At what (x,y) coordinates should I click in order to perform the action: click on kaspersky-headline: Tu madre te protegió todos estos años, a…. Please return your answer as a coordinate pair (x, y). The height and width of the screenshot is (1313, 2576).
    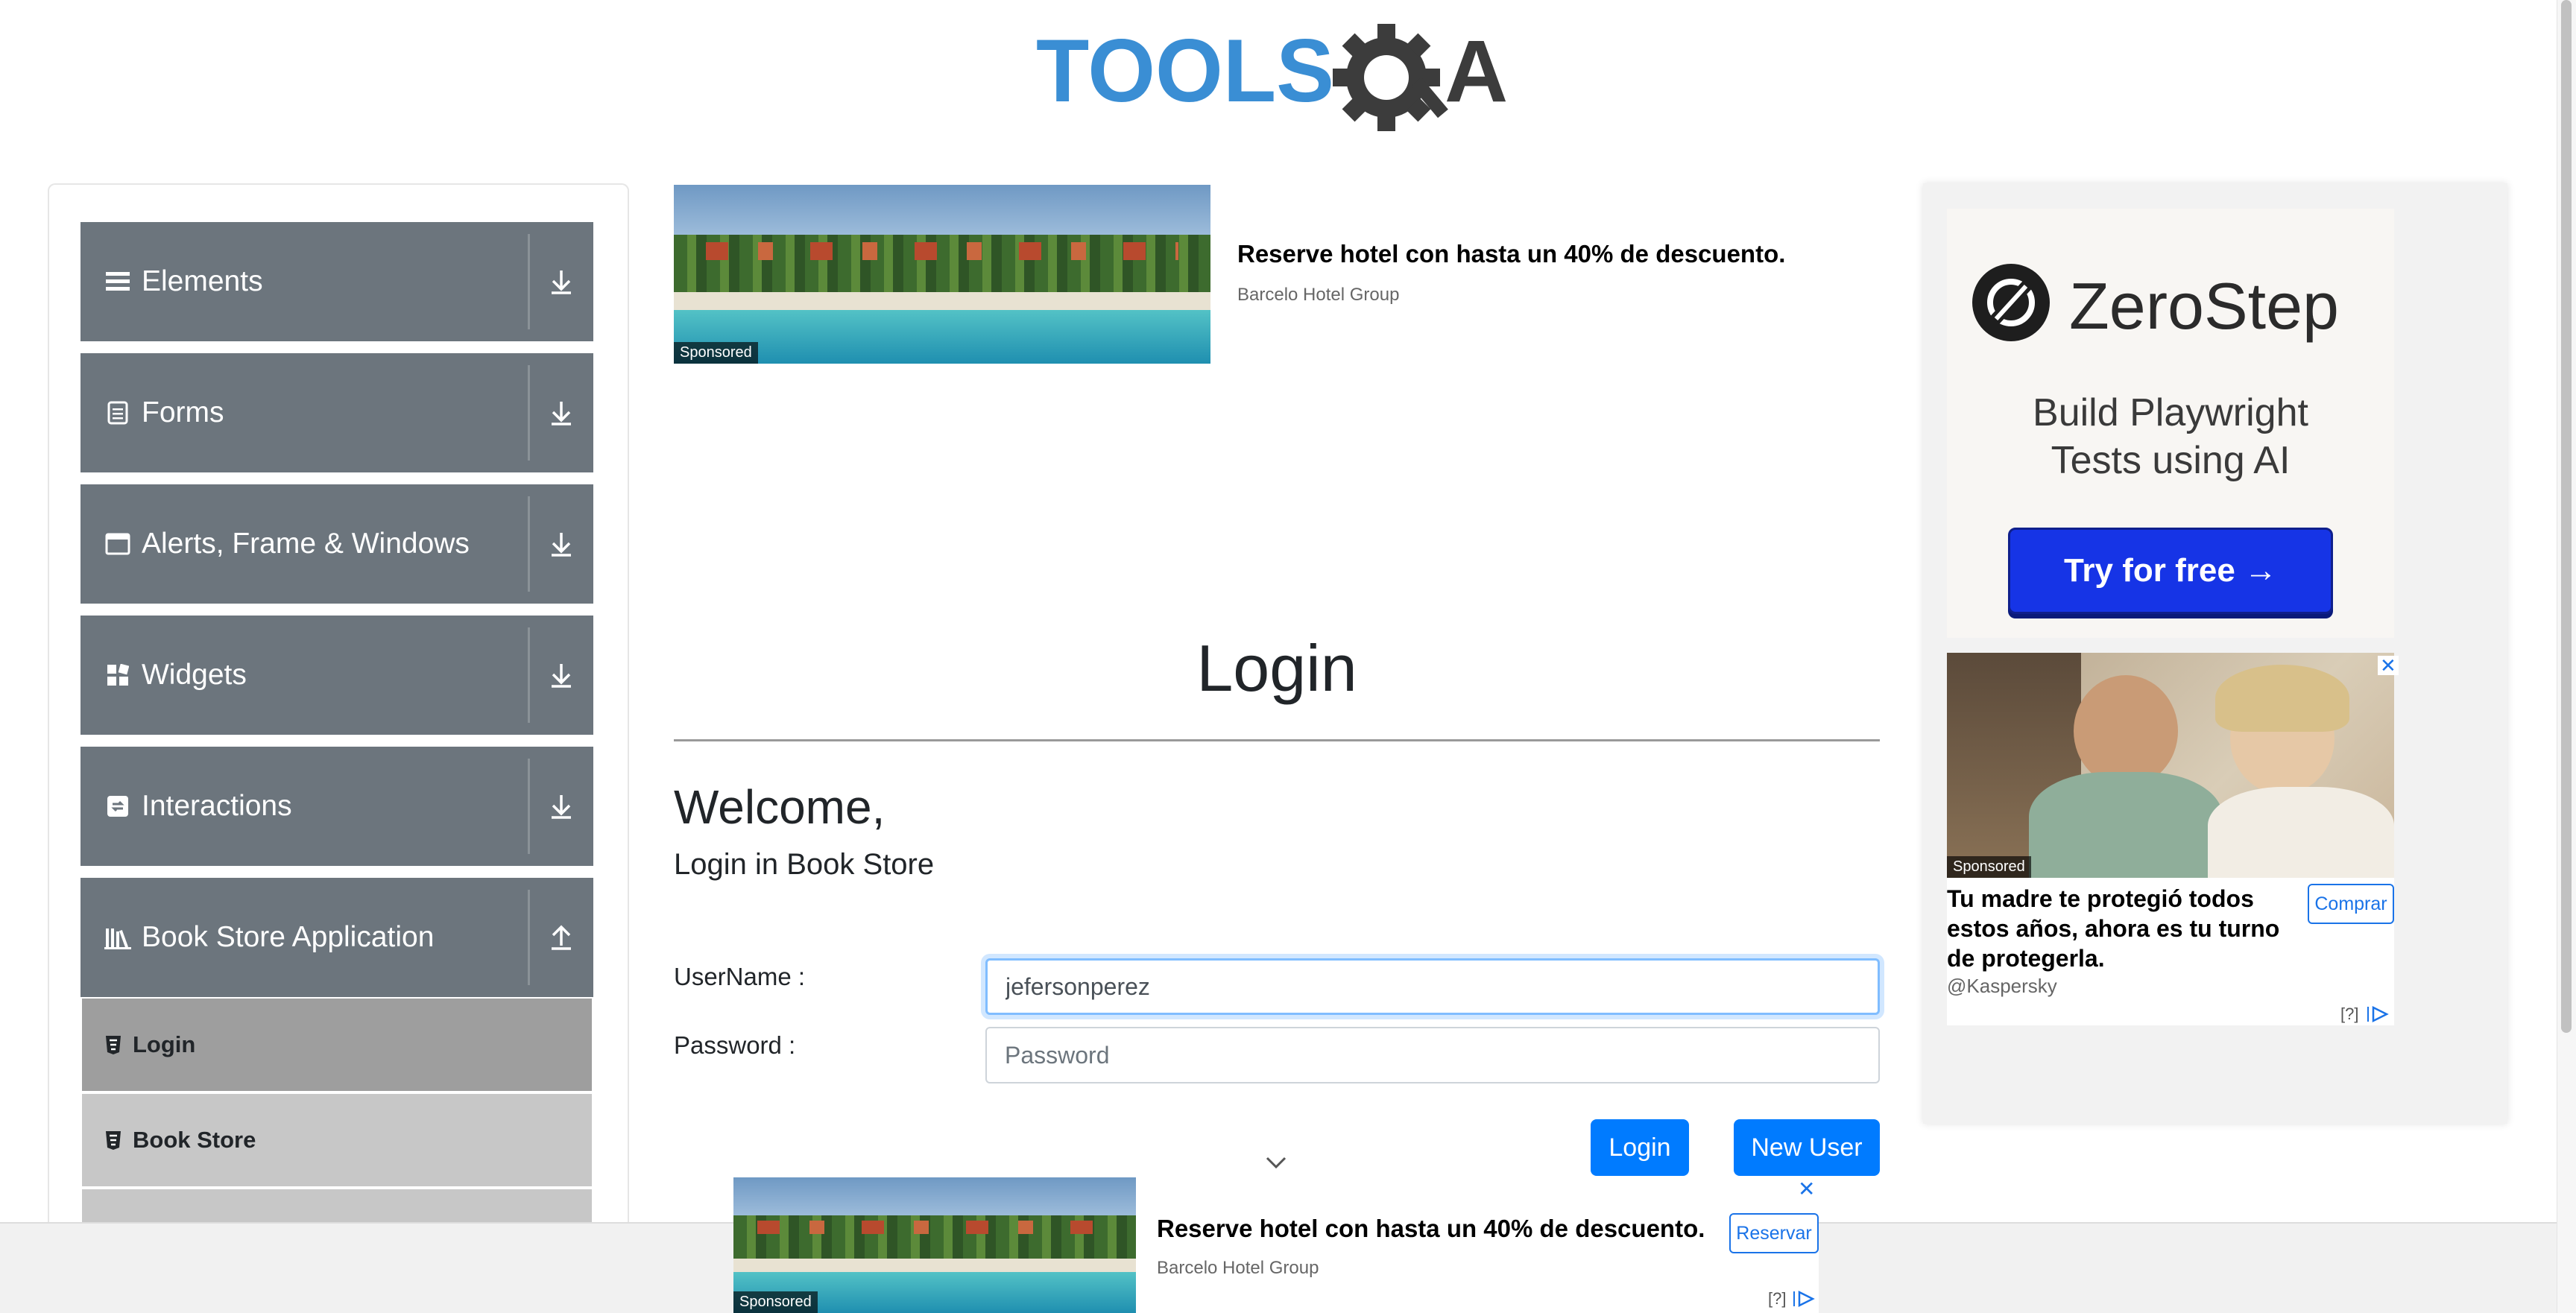
    Looking at the image, I should click on (2118, 929).